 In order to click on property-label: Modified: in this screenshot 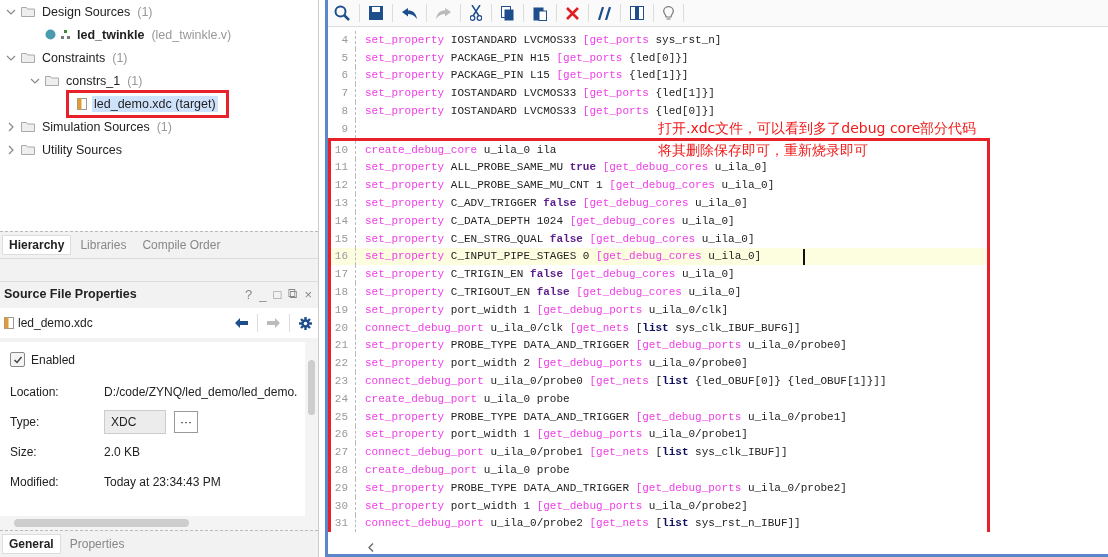, I will do `click(35, 482)`.